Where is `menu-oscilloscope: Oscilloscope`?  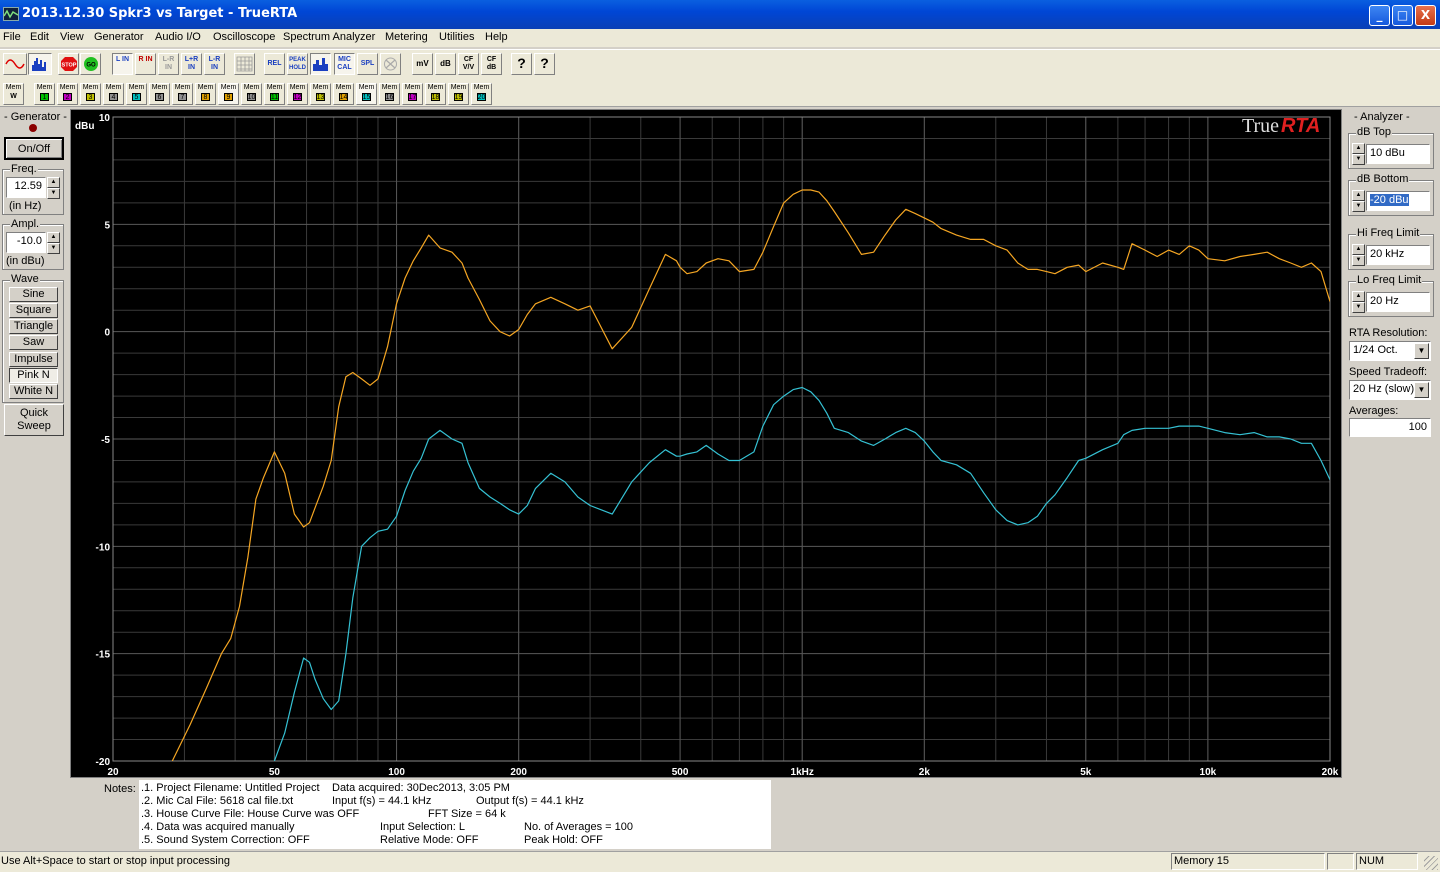
menu-oscilloscope: Oscilloscope is located at coordinates (244, 37).